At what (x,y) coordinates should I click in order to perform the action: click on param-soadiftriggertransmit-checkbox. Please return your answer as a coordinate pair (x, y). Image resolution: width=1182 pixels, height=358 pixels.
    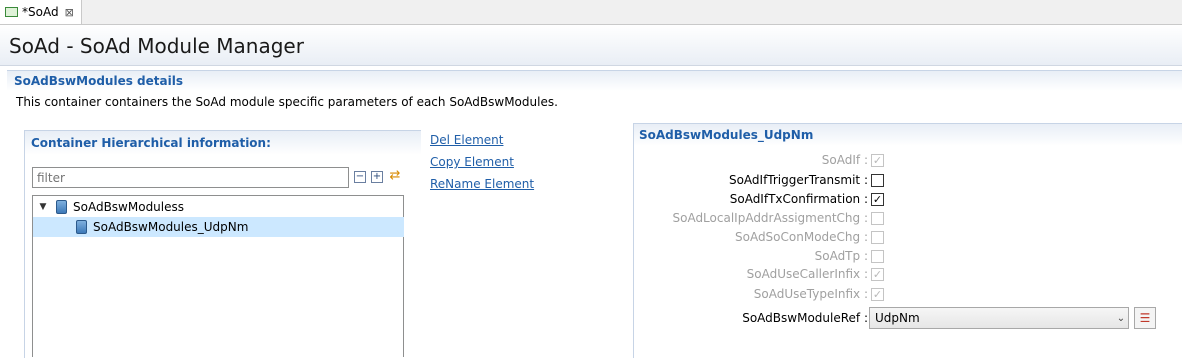
    Looking at the image, I should click on (877, 180).